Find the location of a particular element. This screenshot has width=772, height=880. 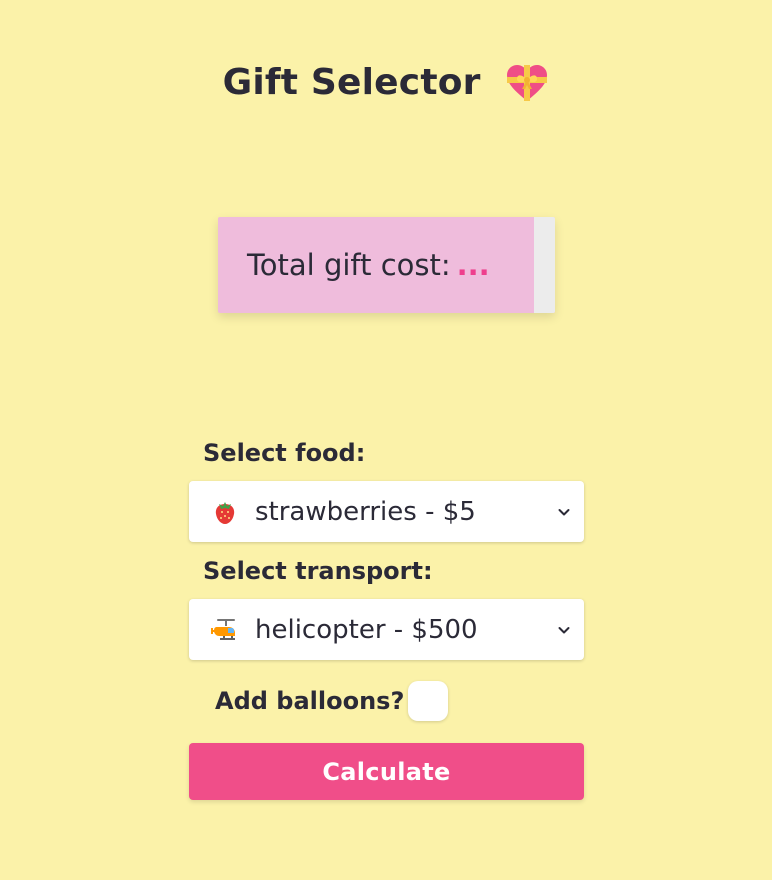

total-cost-label: Total gift cost: is located at coordinates (349, 265).